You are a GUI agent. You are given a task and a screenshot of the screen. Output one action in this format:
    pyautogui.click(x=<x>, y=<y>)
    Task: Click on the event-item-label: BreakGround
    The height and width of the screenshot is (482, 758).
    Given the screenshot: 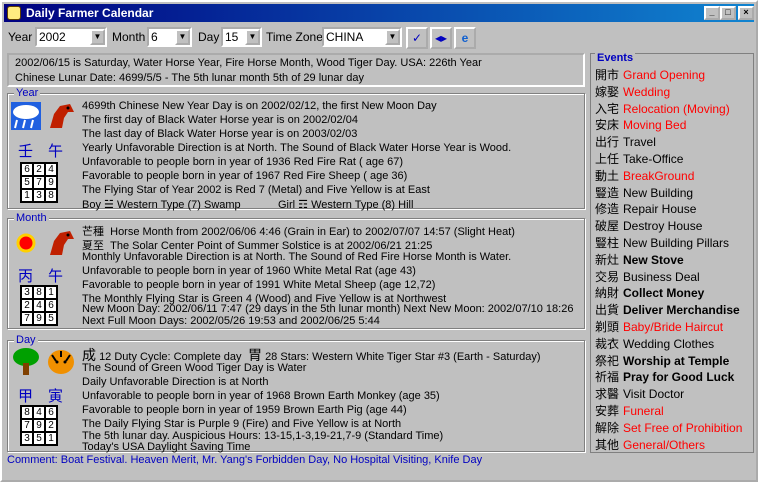 What is the action you would take?
    pyautogui.click(x=659, y=175)
    